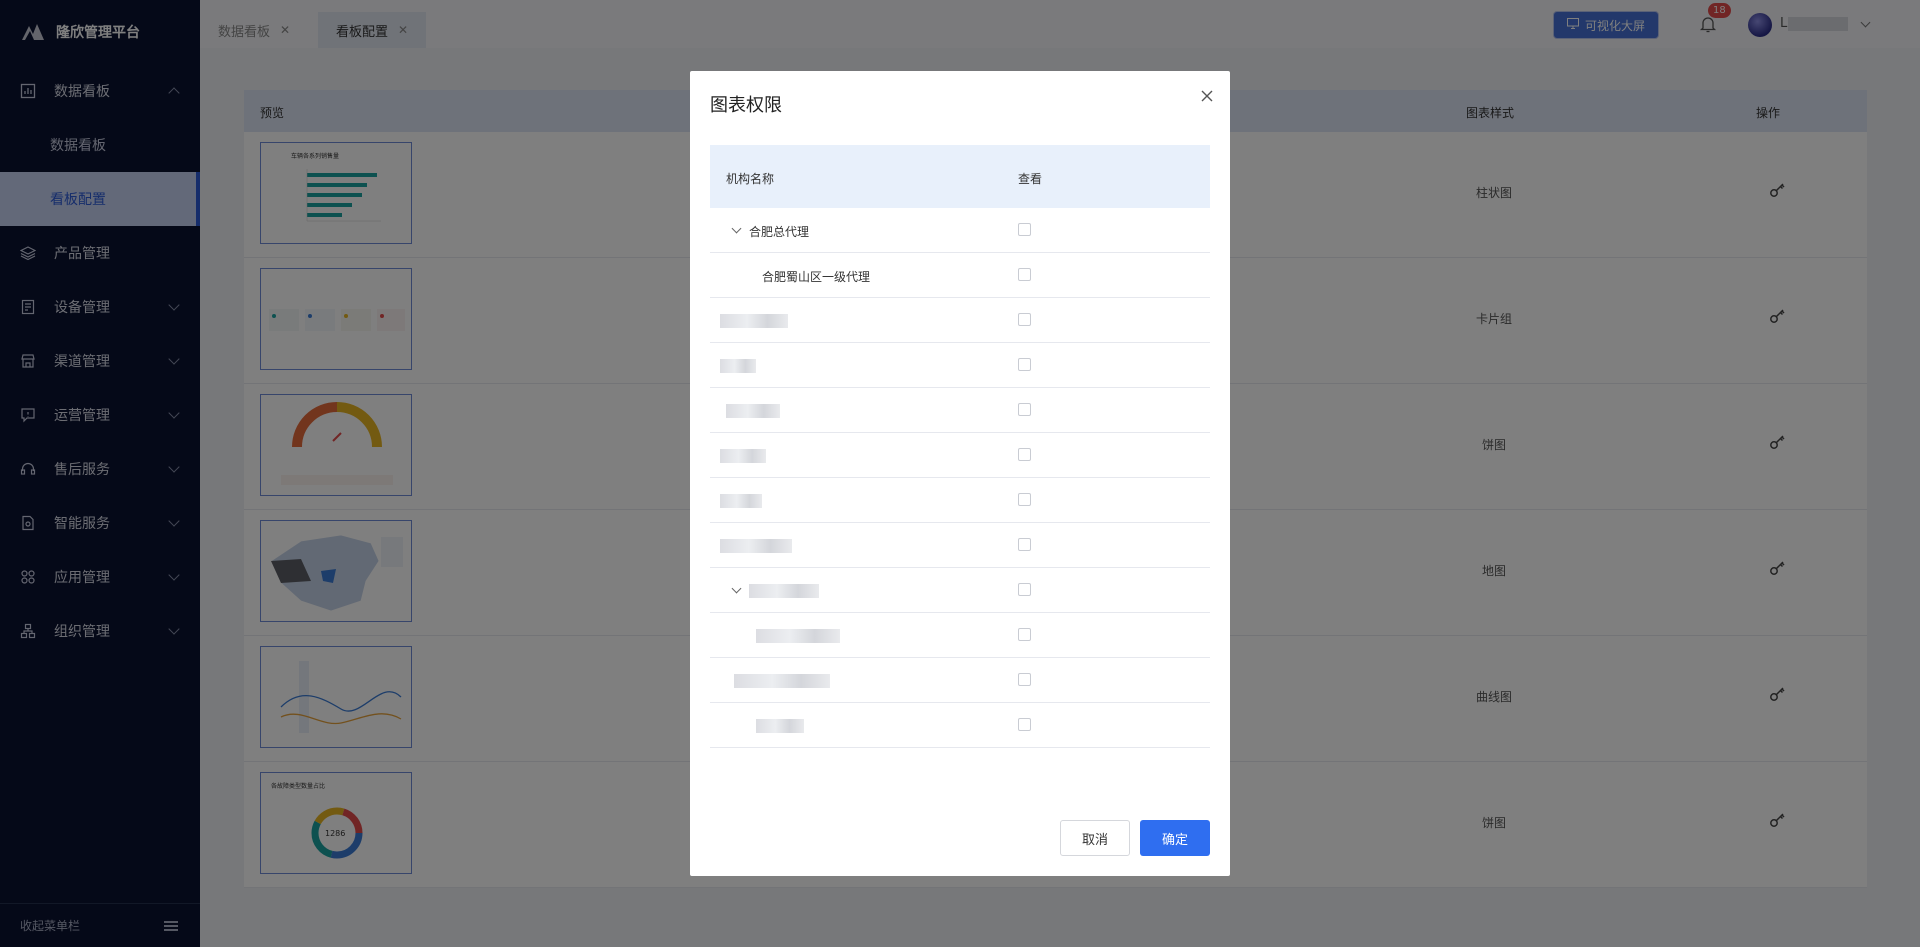 This screenshot has width=1920, height=947. Describe the element at coordinates (1095, 838) in the screenshot. I see `cancel-button: 取消` at that location.